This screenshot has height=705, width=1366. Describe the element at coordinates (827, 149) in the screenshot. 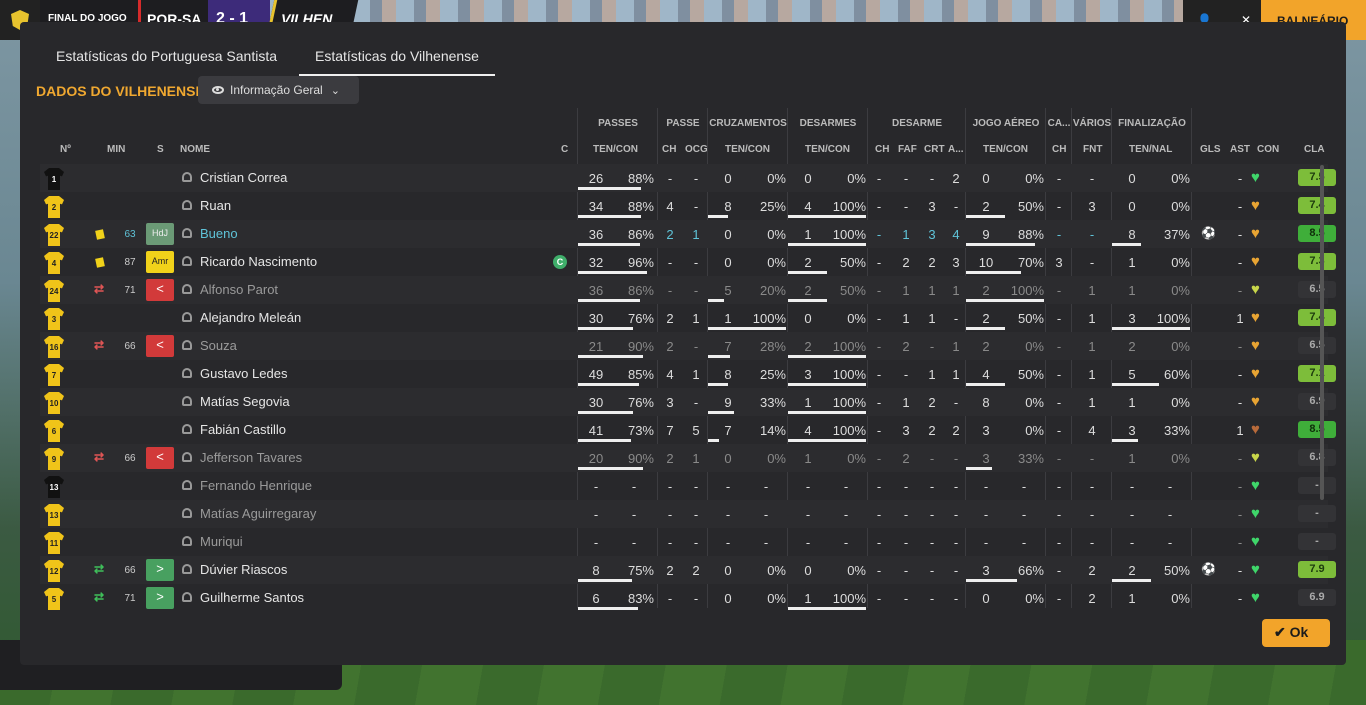

I see `col-desarmes-tencon: TEN/CON` at that location.